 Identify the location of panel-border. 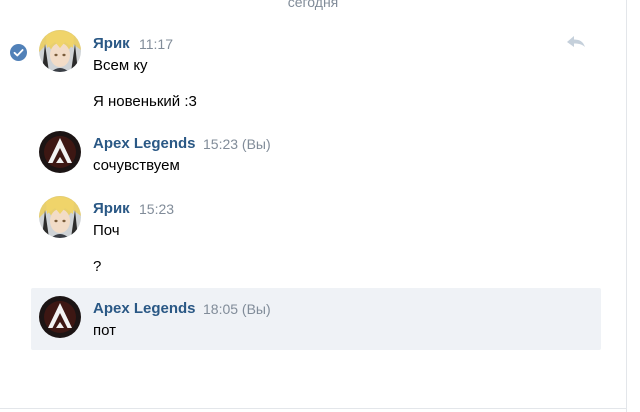
(626, 206).